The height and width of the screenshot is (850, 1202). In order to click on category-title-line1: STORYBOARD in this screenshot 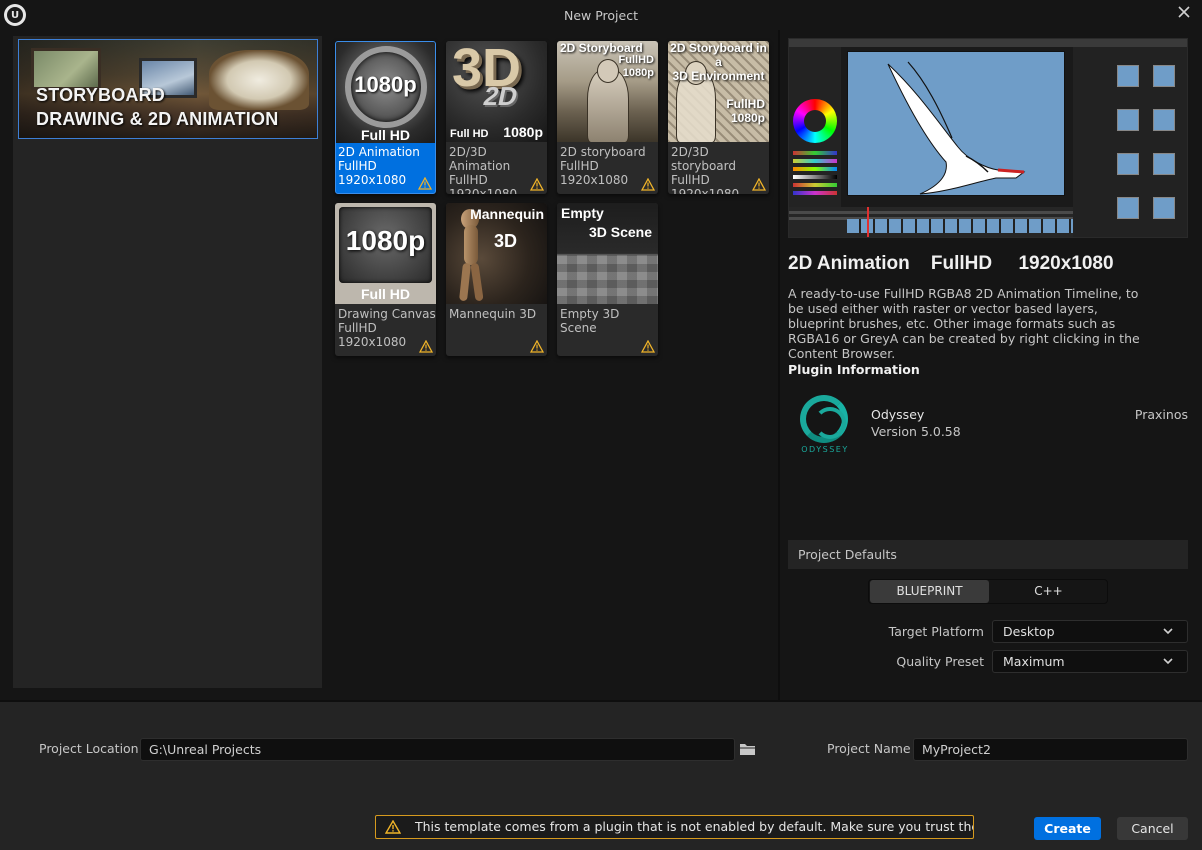, I will do `click(101, 95)`.